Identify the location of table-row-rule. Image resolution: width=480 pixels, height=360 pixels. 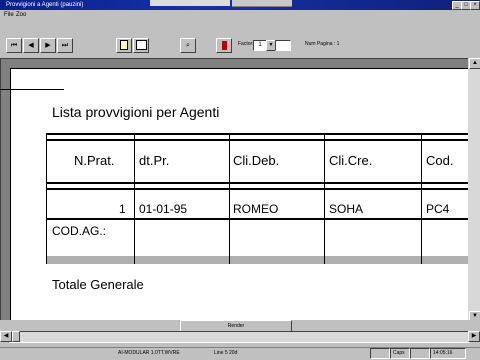
(257, 219).